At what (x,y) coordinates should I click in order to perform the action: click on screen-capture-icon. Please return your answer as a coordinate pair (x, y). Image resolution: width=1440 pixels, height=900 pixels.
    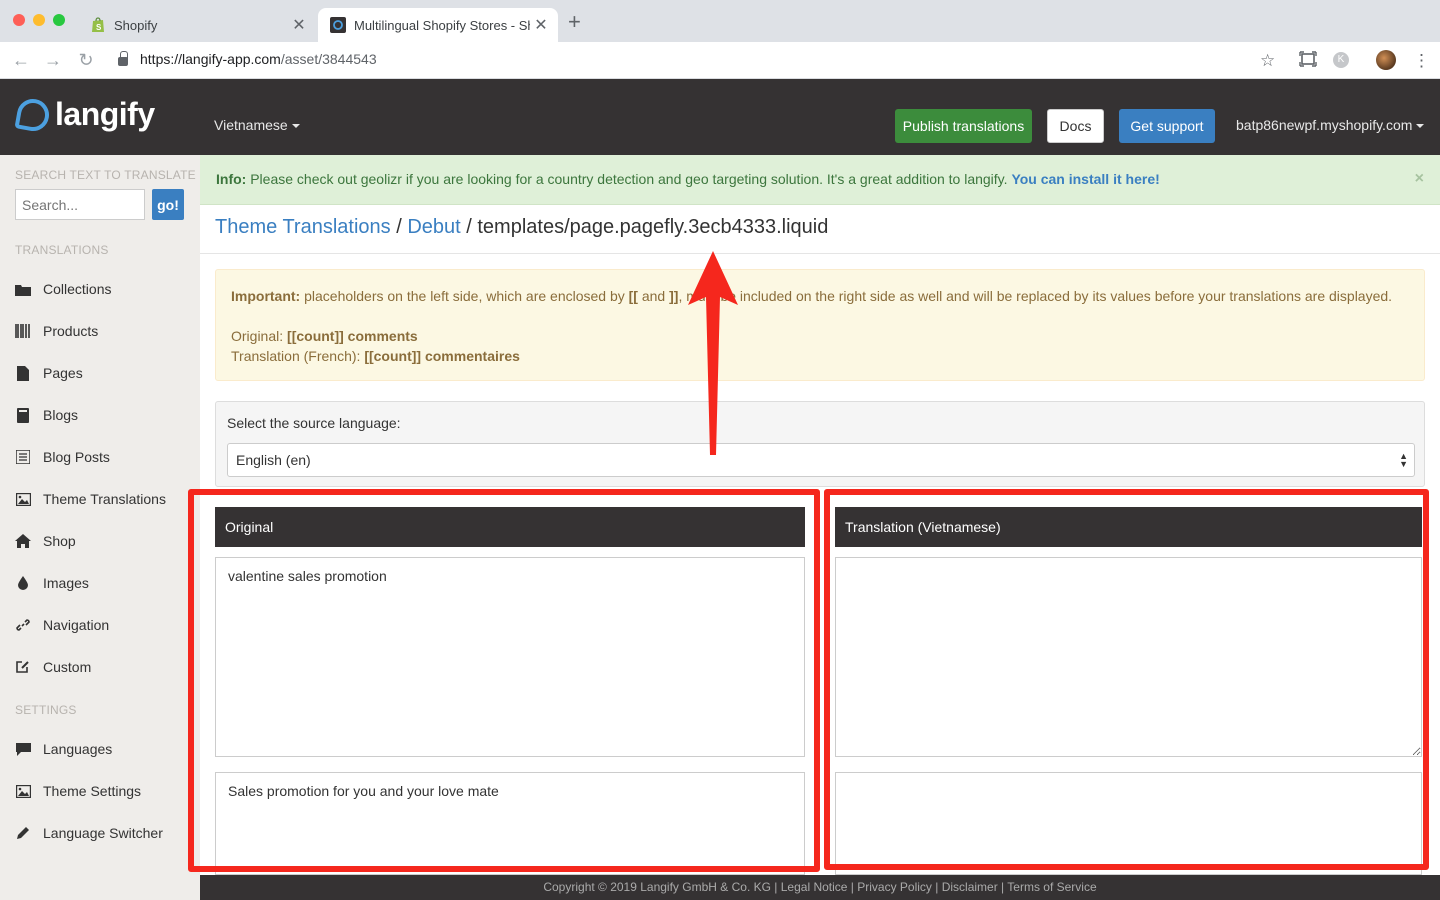
    Looking at the image, I should click on (1308, 61).